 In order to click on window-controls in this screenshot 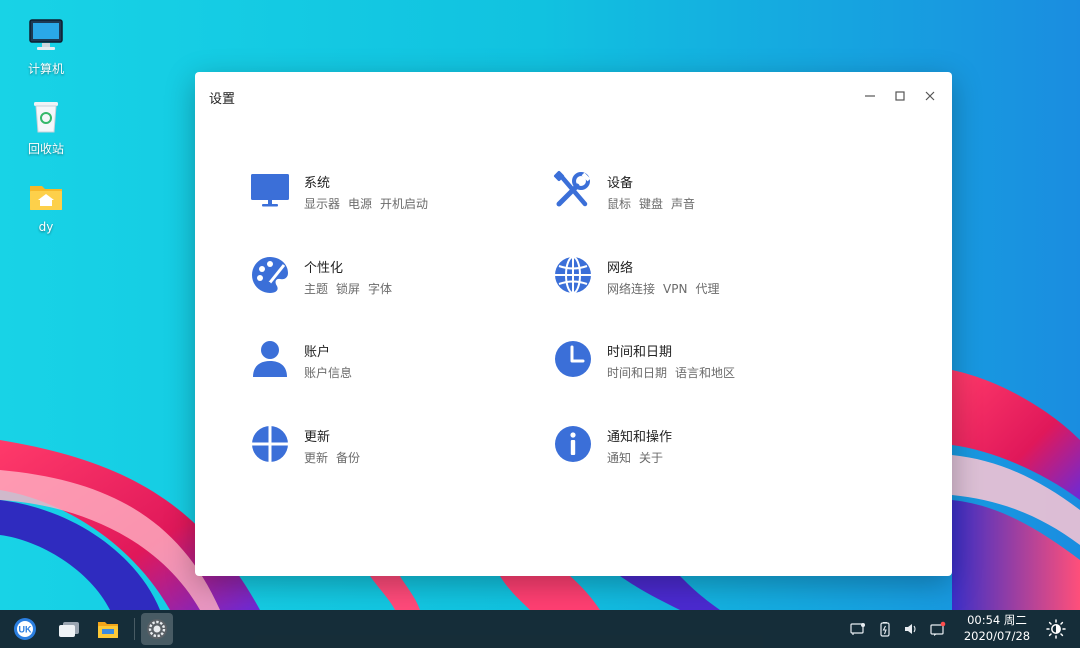, I will do `click(900, 96)`.